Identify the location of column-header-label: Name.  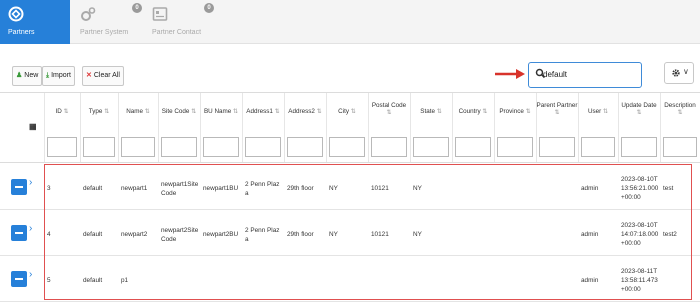
(134, 111).